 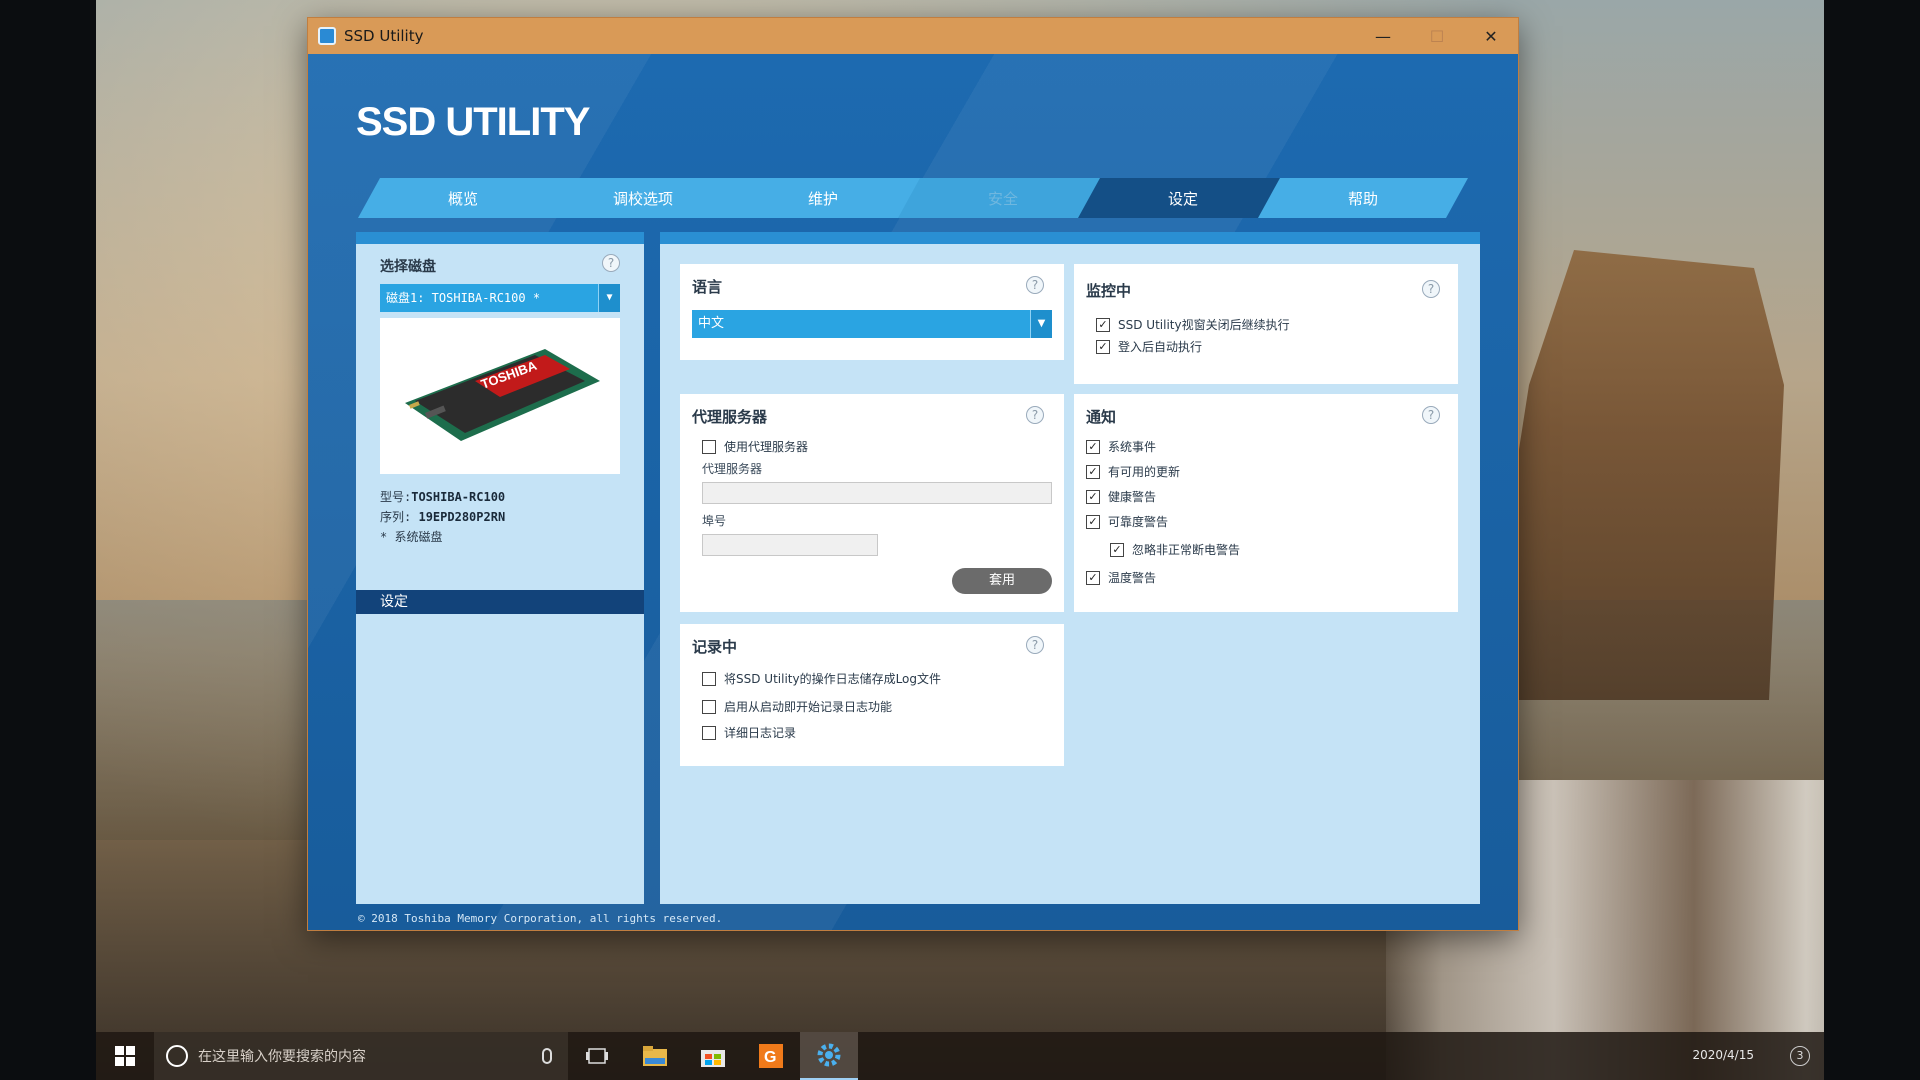 What do you see at coordinates (655, 1056) in the screenshot?
I see `file-explorer-button` at bounding box center [655, 1056].